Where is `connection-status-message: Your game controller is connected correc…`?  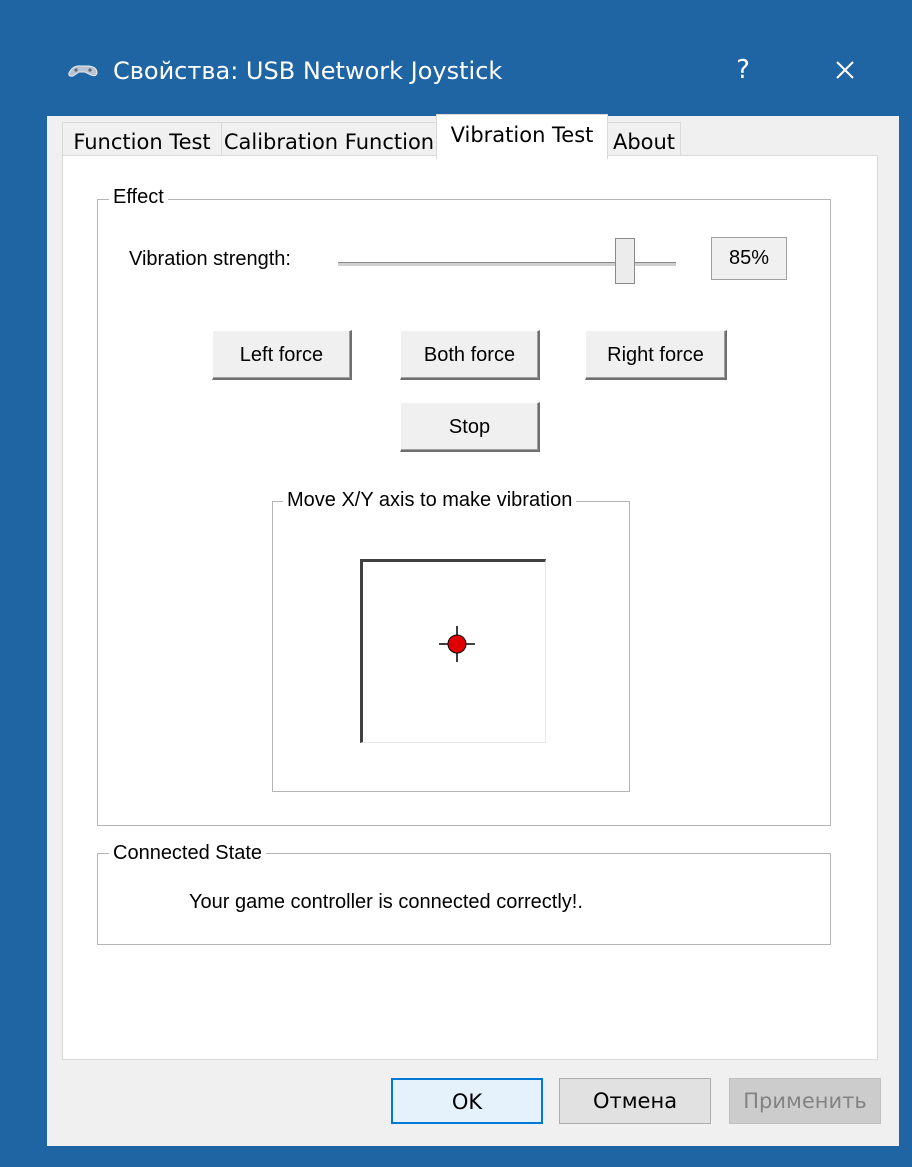 connection-status-message: Your game controller is connected correc… is located at coordinates (386, 902).